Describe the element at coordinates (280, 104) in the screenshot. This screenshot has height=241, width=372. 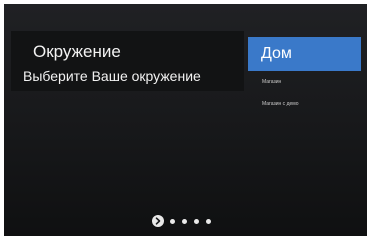
I see `option-label: Магазин с демо` at that location.